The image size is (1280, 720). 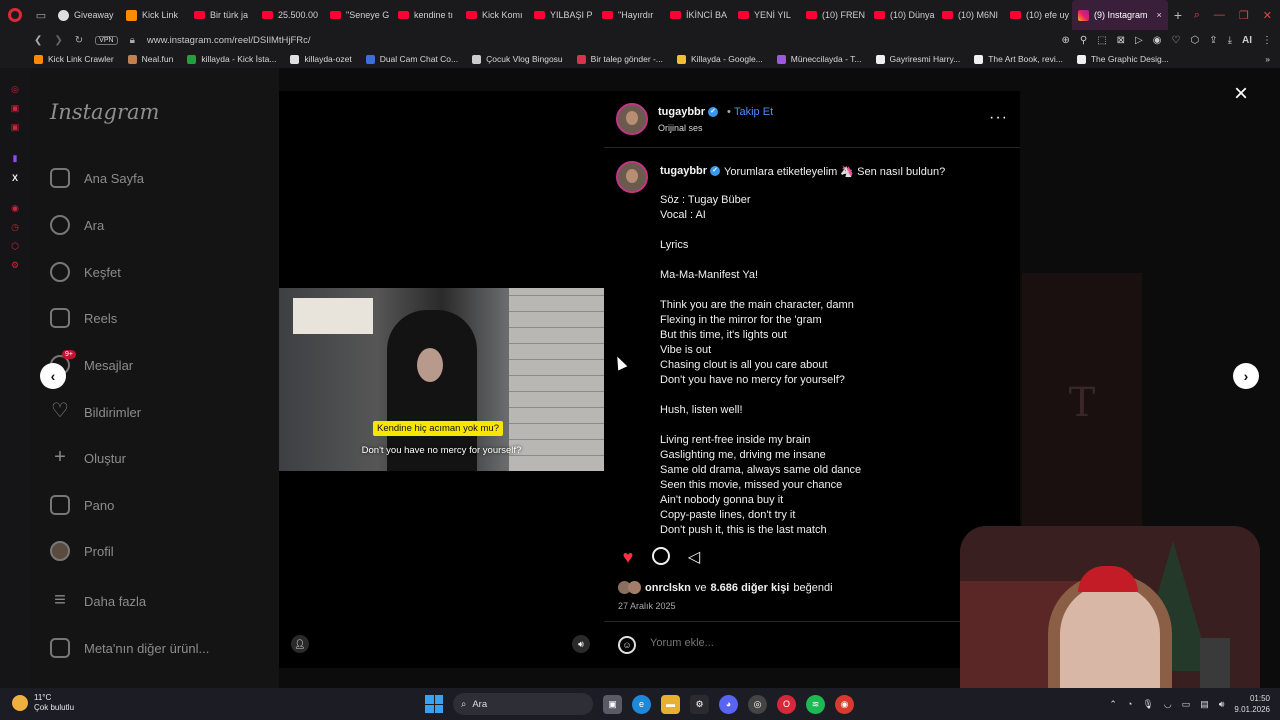 I want to click on nav-item: Profil, so click(x=82, y=551).